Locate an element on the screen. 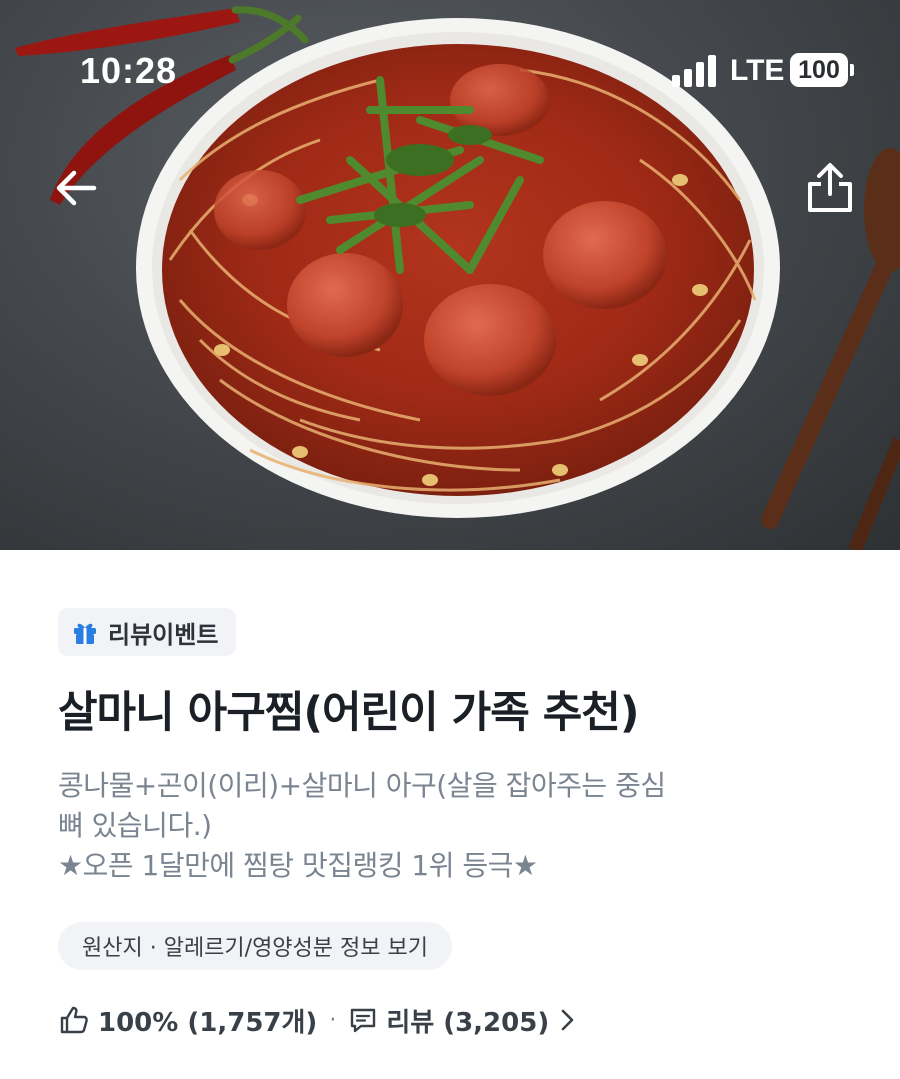 The width and height of the screenshot is (900, 1079). review-link: 리뷰 (3,205) is located at coordinates (462, 1020).